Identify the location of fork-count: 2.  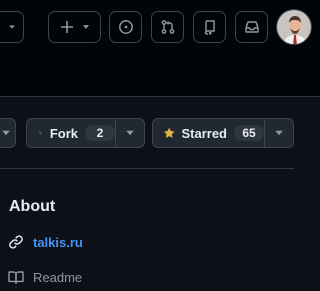
(100, 133).